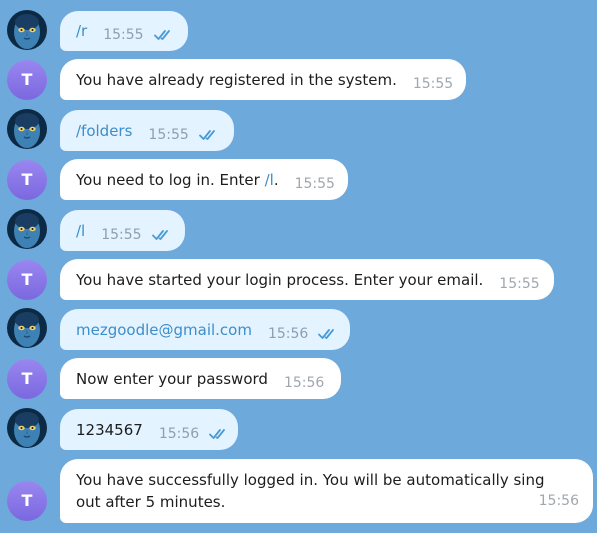 The width and height of the screenshot is (597, 533). What do you see at coordinates (172, 378) in the screenshot?
I see `message-text: Now enter your password` at bounding box center [172, 378].